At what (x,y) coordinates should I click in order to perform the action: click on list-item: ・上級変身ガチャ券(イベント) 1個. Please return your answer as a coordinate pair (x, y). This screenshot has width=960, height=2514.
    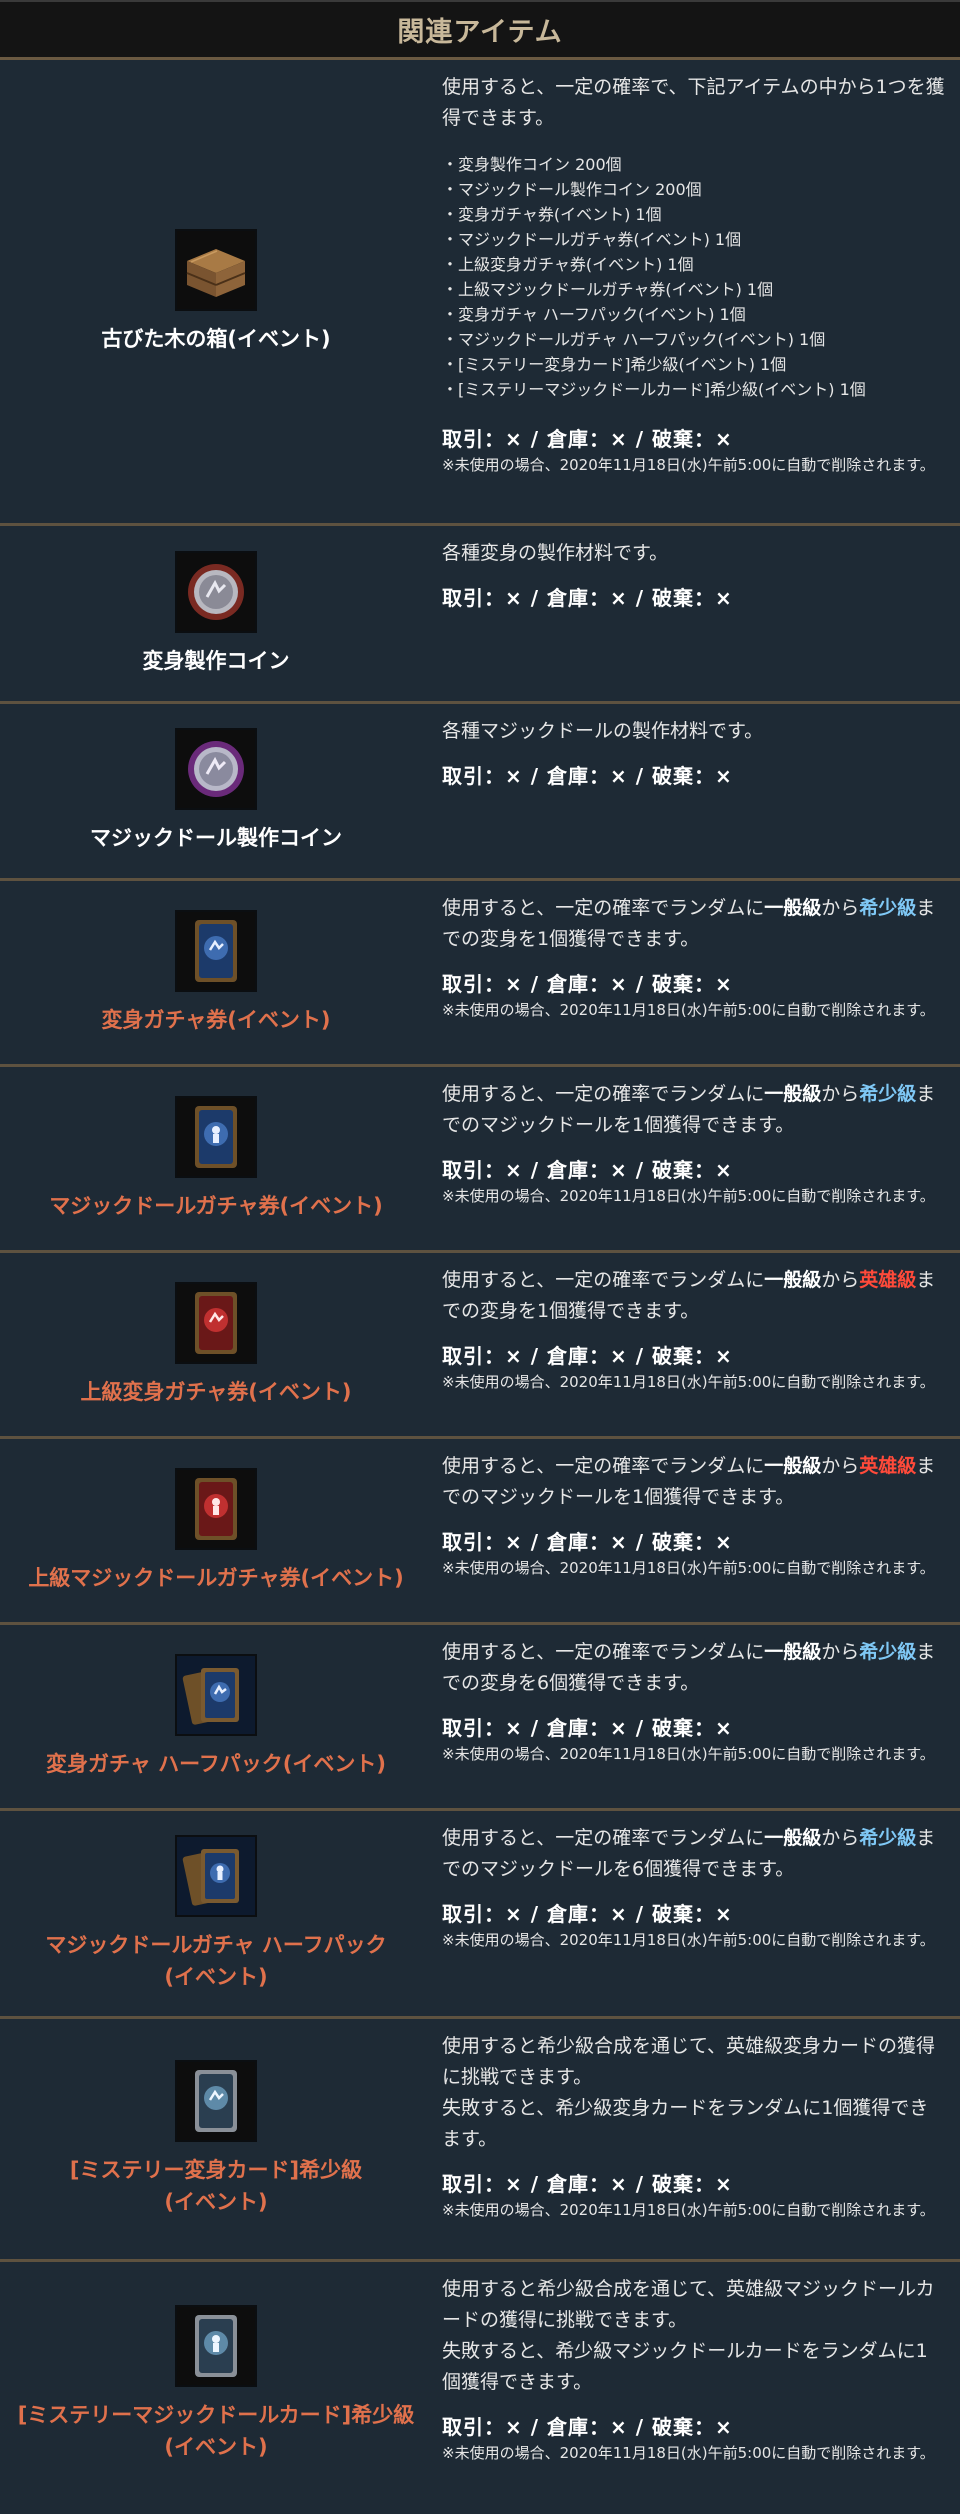
    Looking at the image, I should click on (568, 264).